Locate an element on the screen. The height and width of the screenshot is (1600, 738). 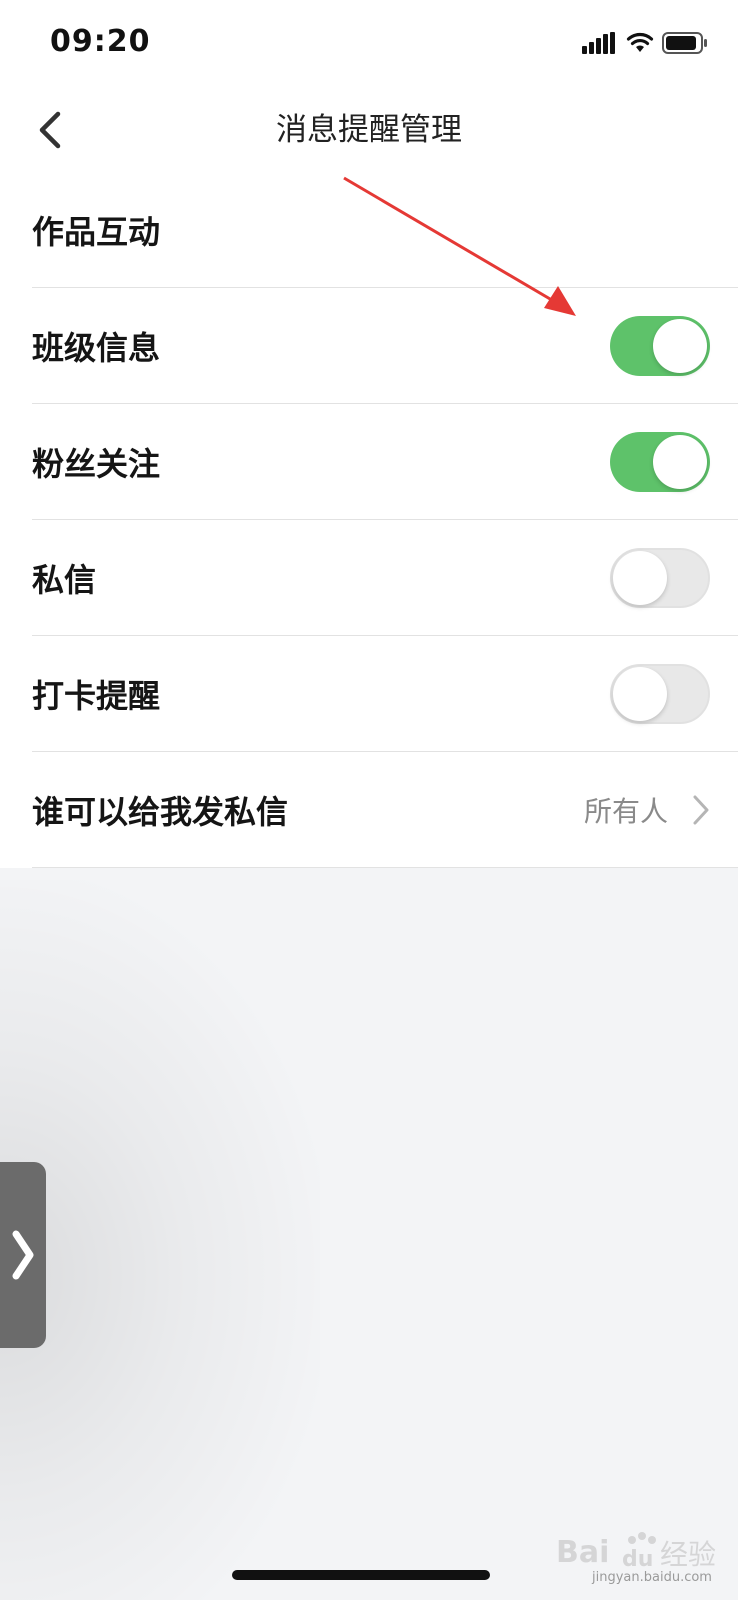
battery-icon is located at coordinates (684, 43).